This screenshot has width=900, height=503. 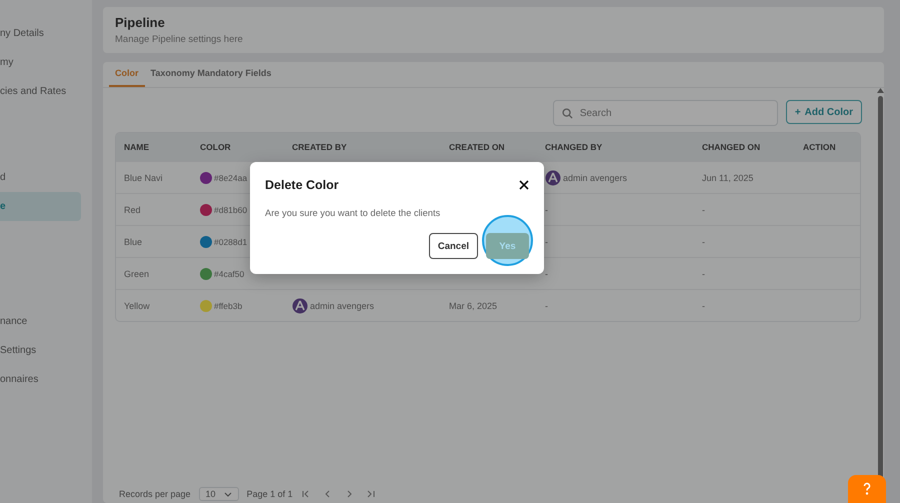 What do you see at coordinates (348, 494) in the screenshot?
I see `next-icon` at bounding box center [348, 494].